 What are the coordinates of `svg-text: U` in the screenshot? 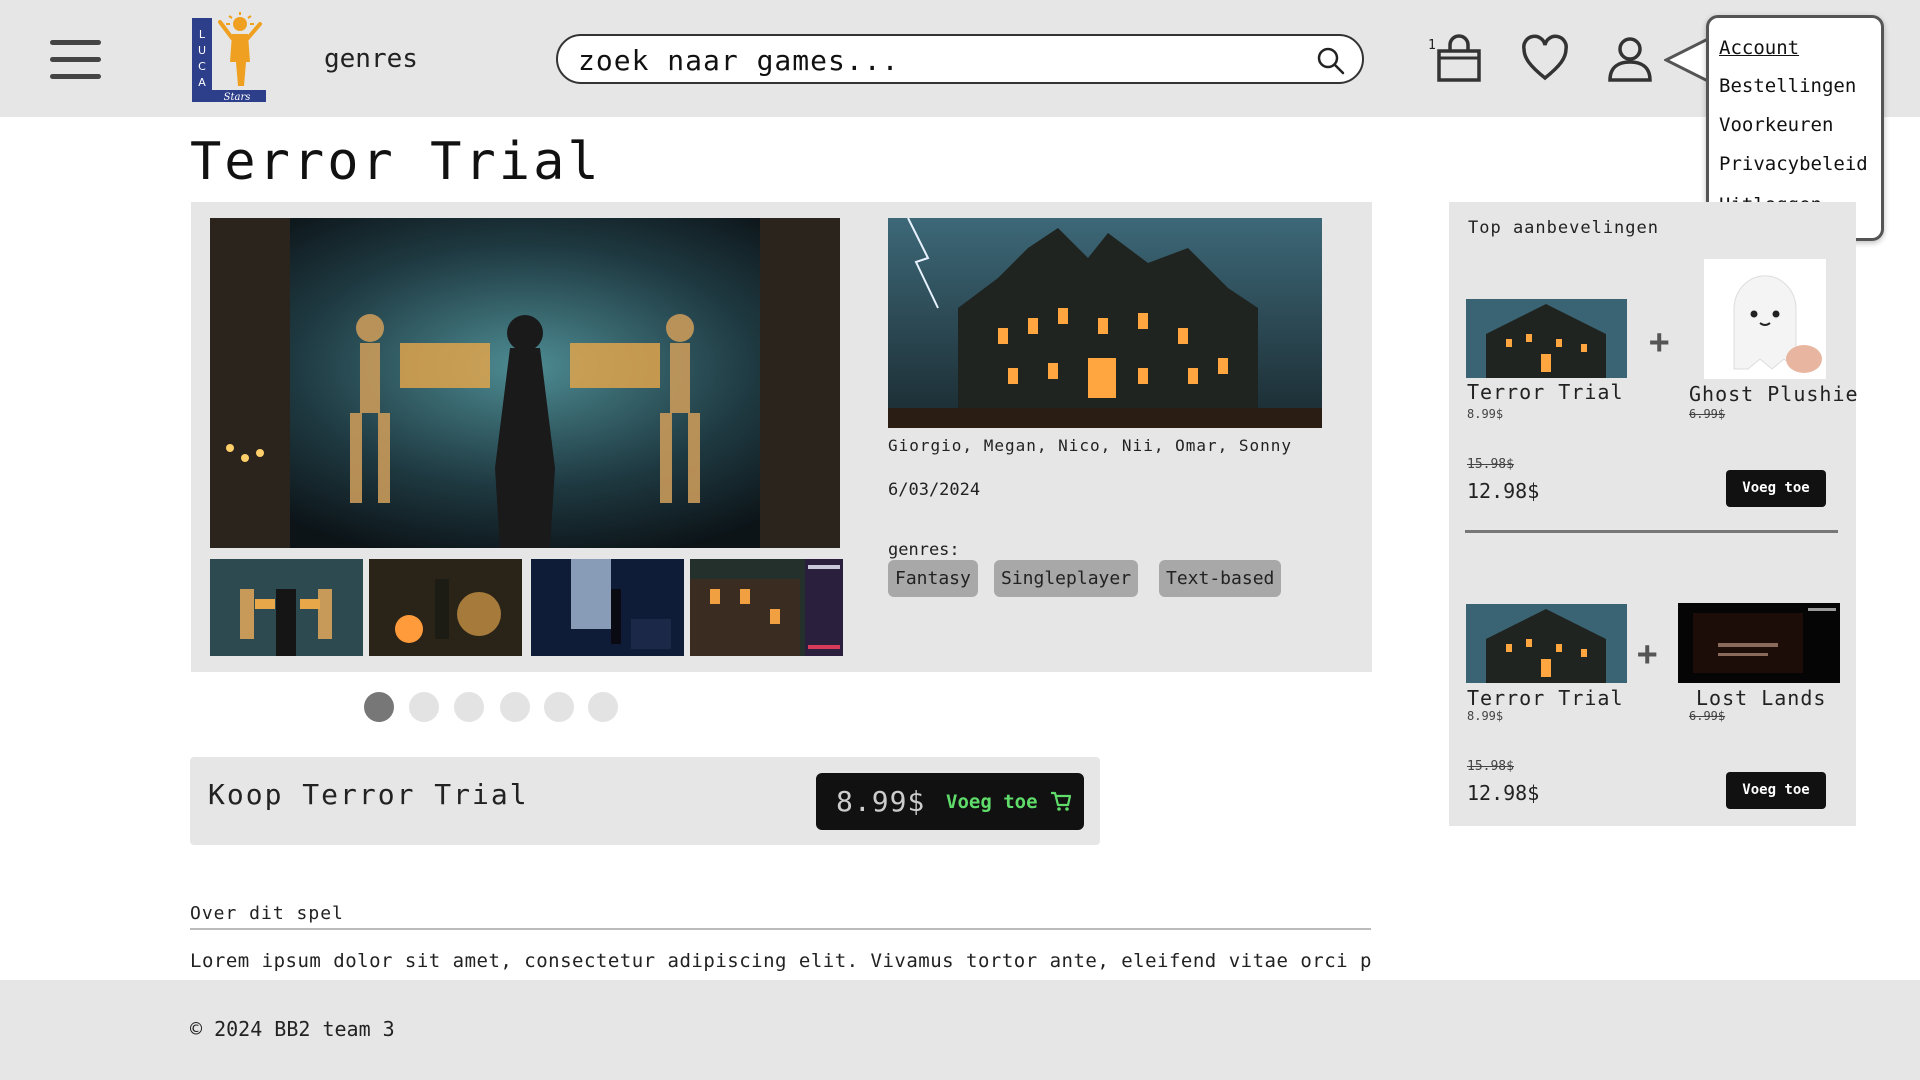 It's located at (202, 50).